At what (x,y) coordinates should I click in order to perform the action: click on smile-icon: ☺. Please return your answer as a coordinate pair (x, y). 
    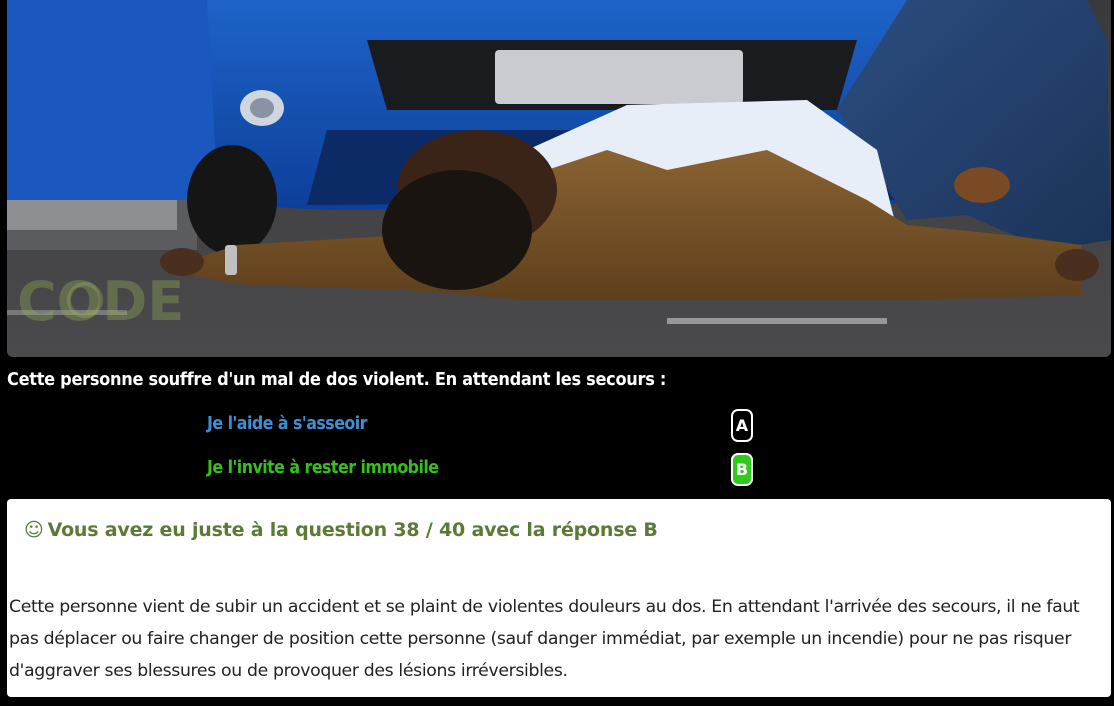
    Looking at the image, I should click on (34, 530).